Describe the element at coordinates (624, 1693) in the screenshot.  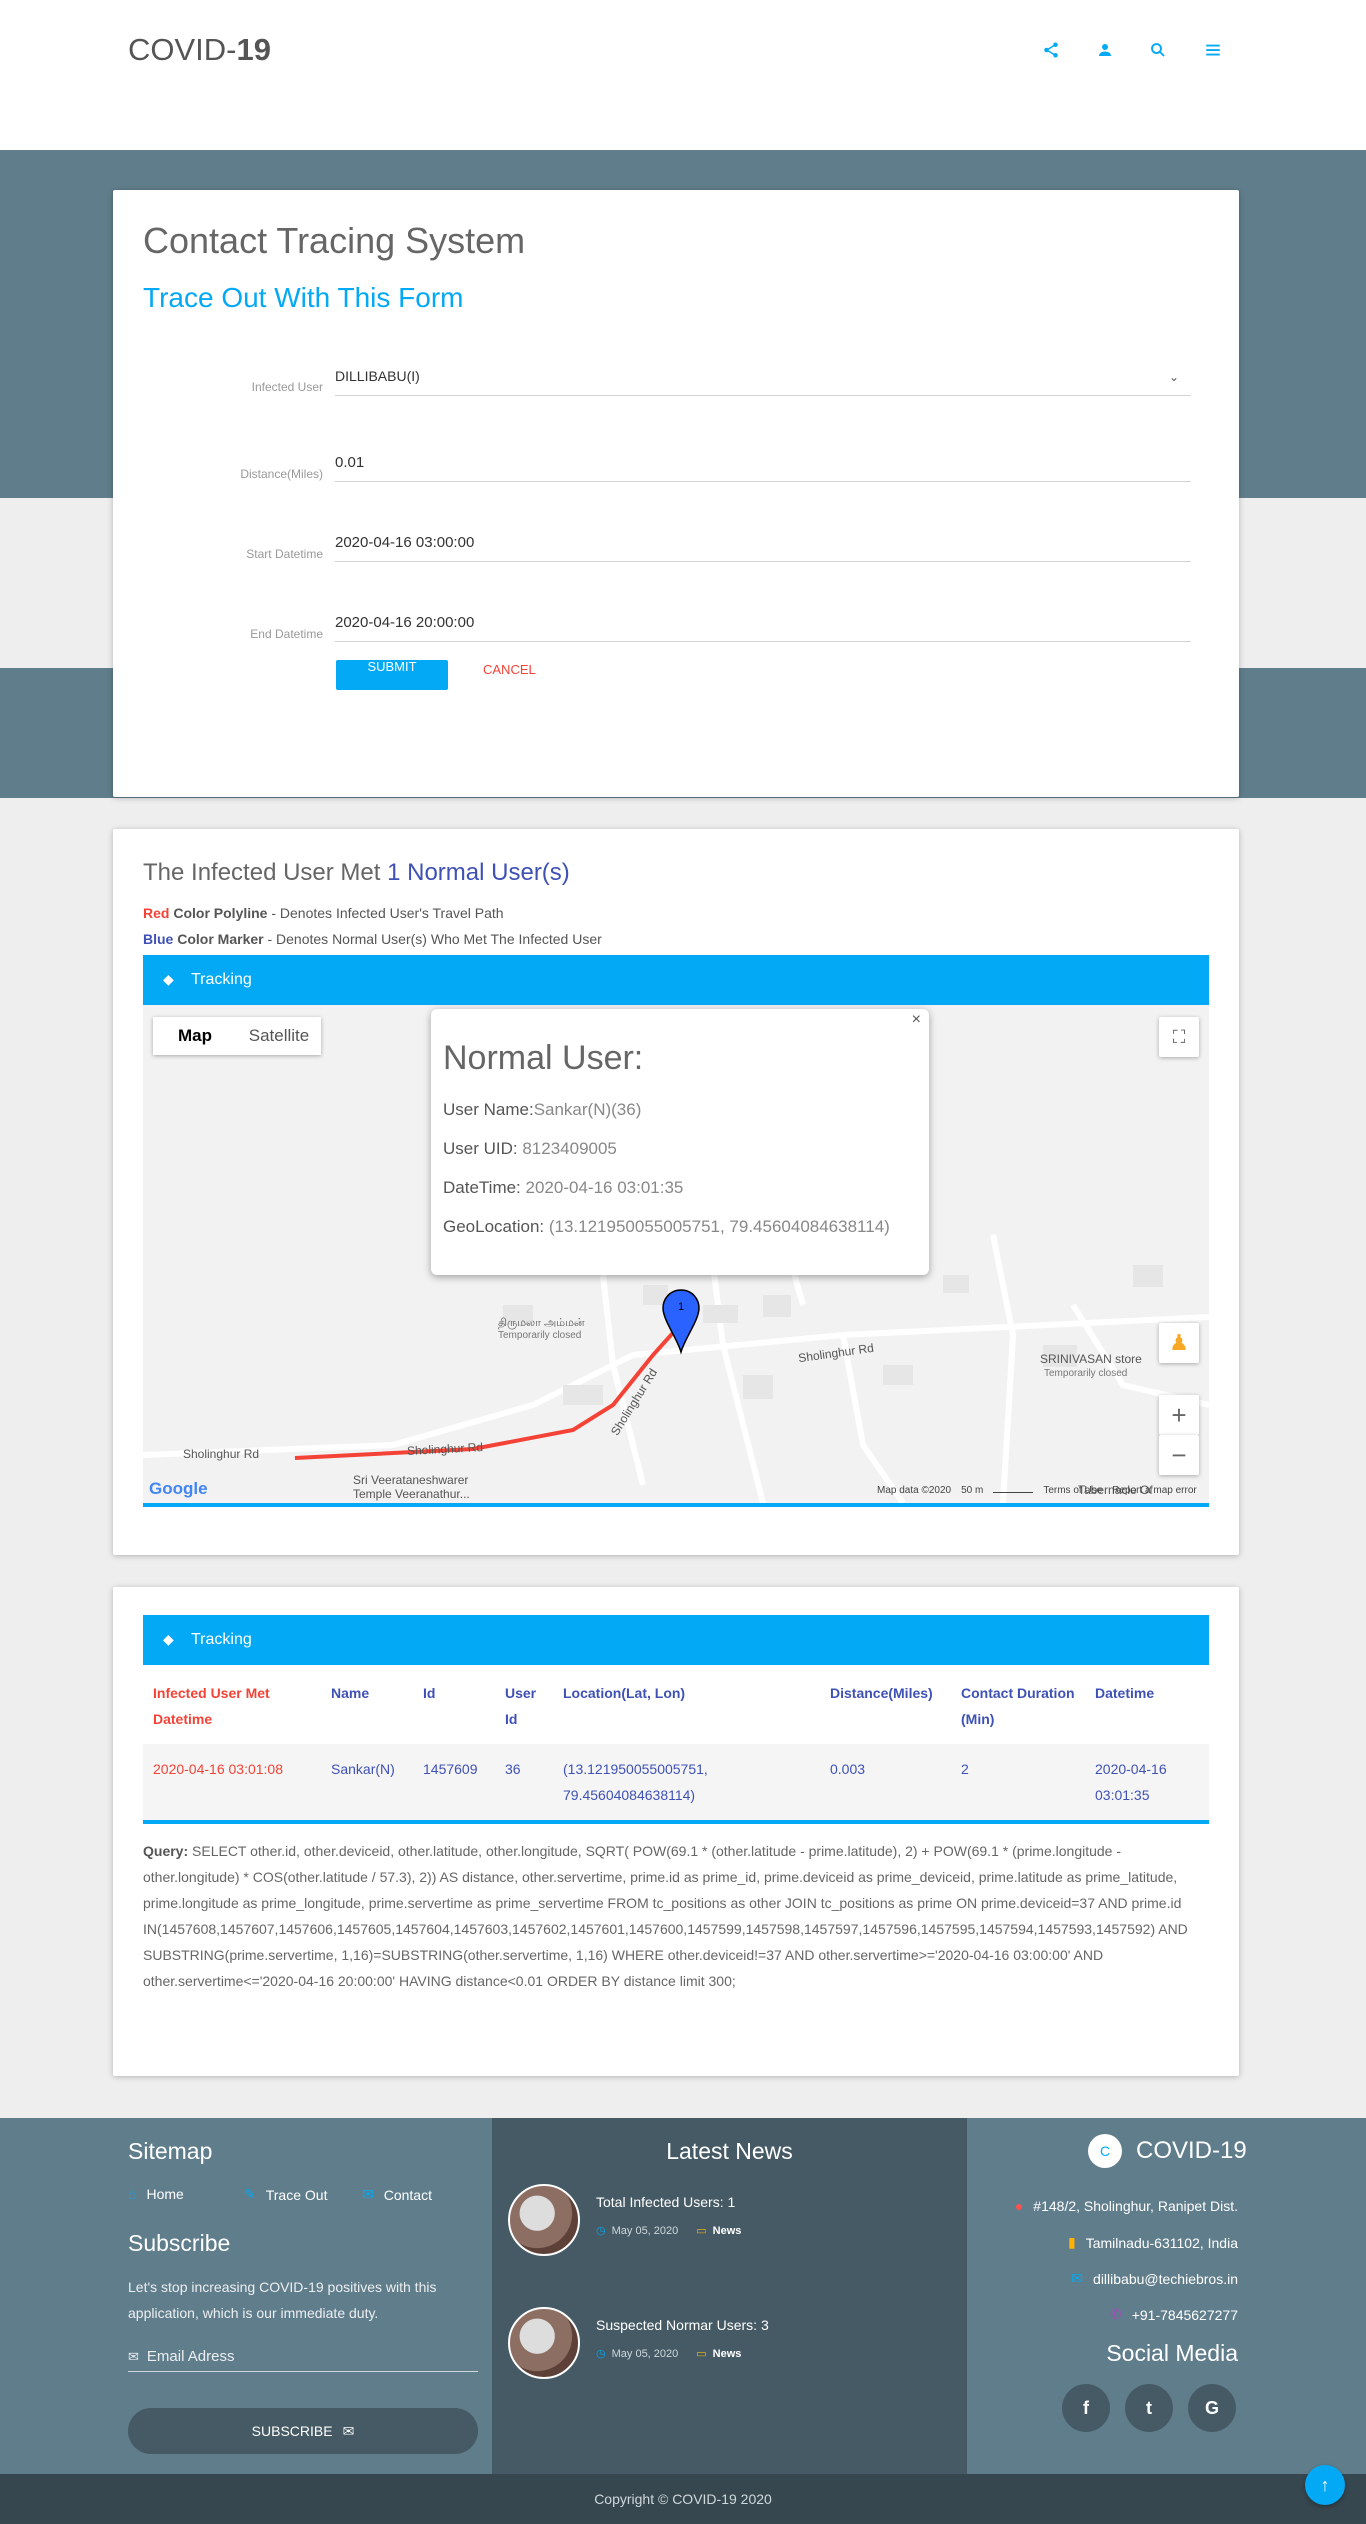
I see `column-header: Location(Lat, Lon)` at that location.